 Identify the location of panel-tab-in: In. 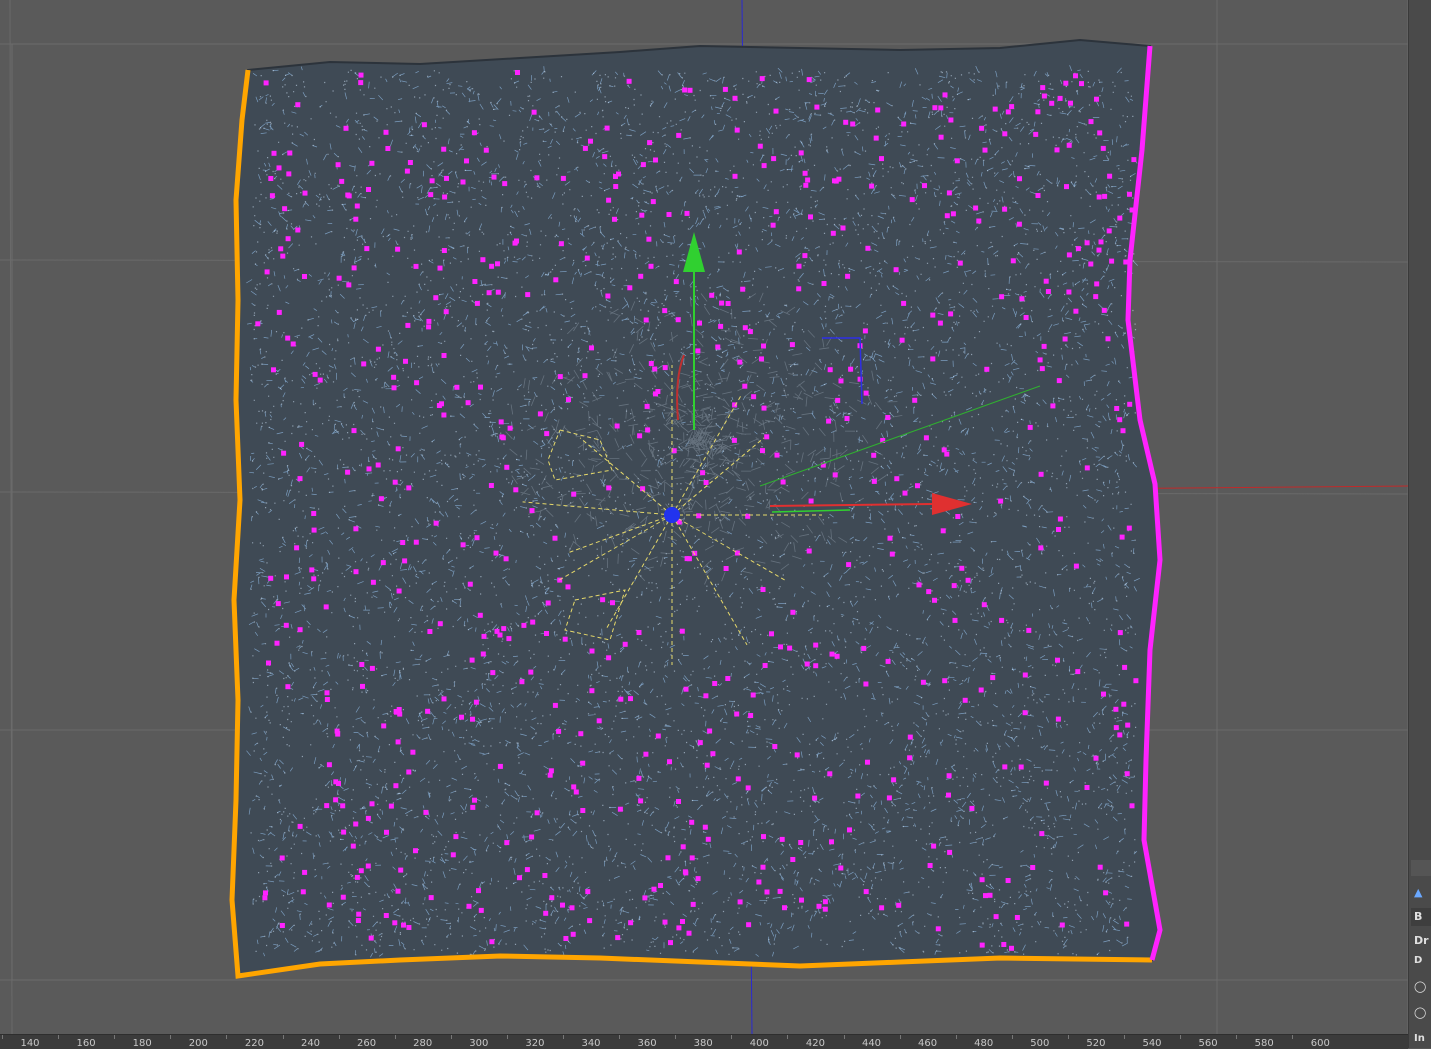
(1421, 1039).